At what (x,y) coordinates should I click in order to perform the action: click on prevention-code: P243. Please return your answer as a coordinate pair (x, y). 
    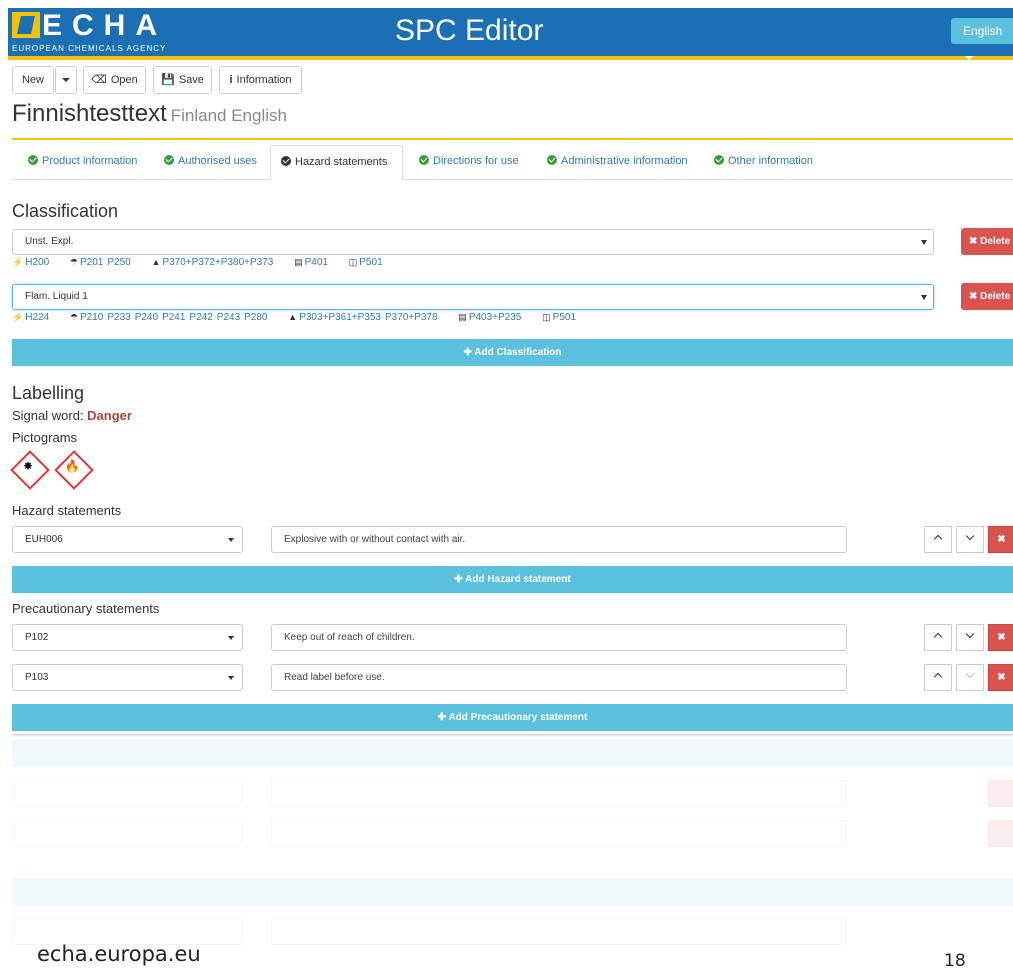
    Looking at the image, I should click on (228, 317).